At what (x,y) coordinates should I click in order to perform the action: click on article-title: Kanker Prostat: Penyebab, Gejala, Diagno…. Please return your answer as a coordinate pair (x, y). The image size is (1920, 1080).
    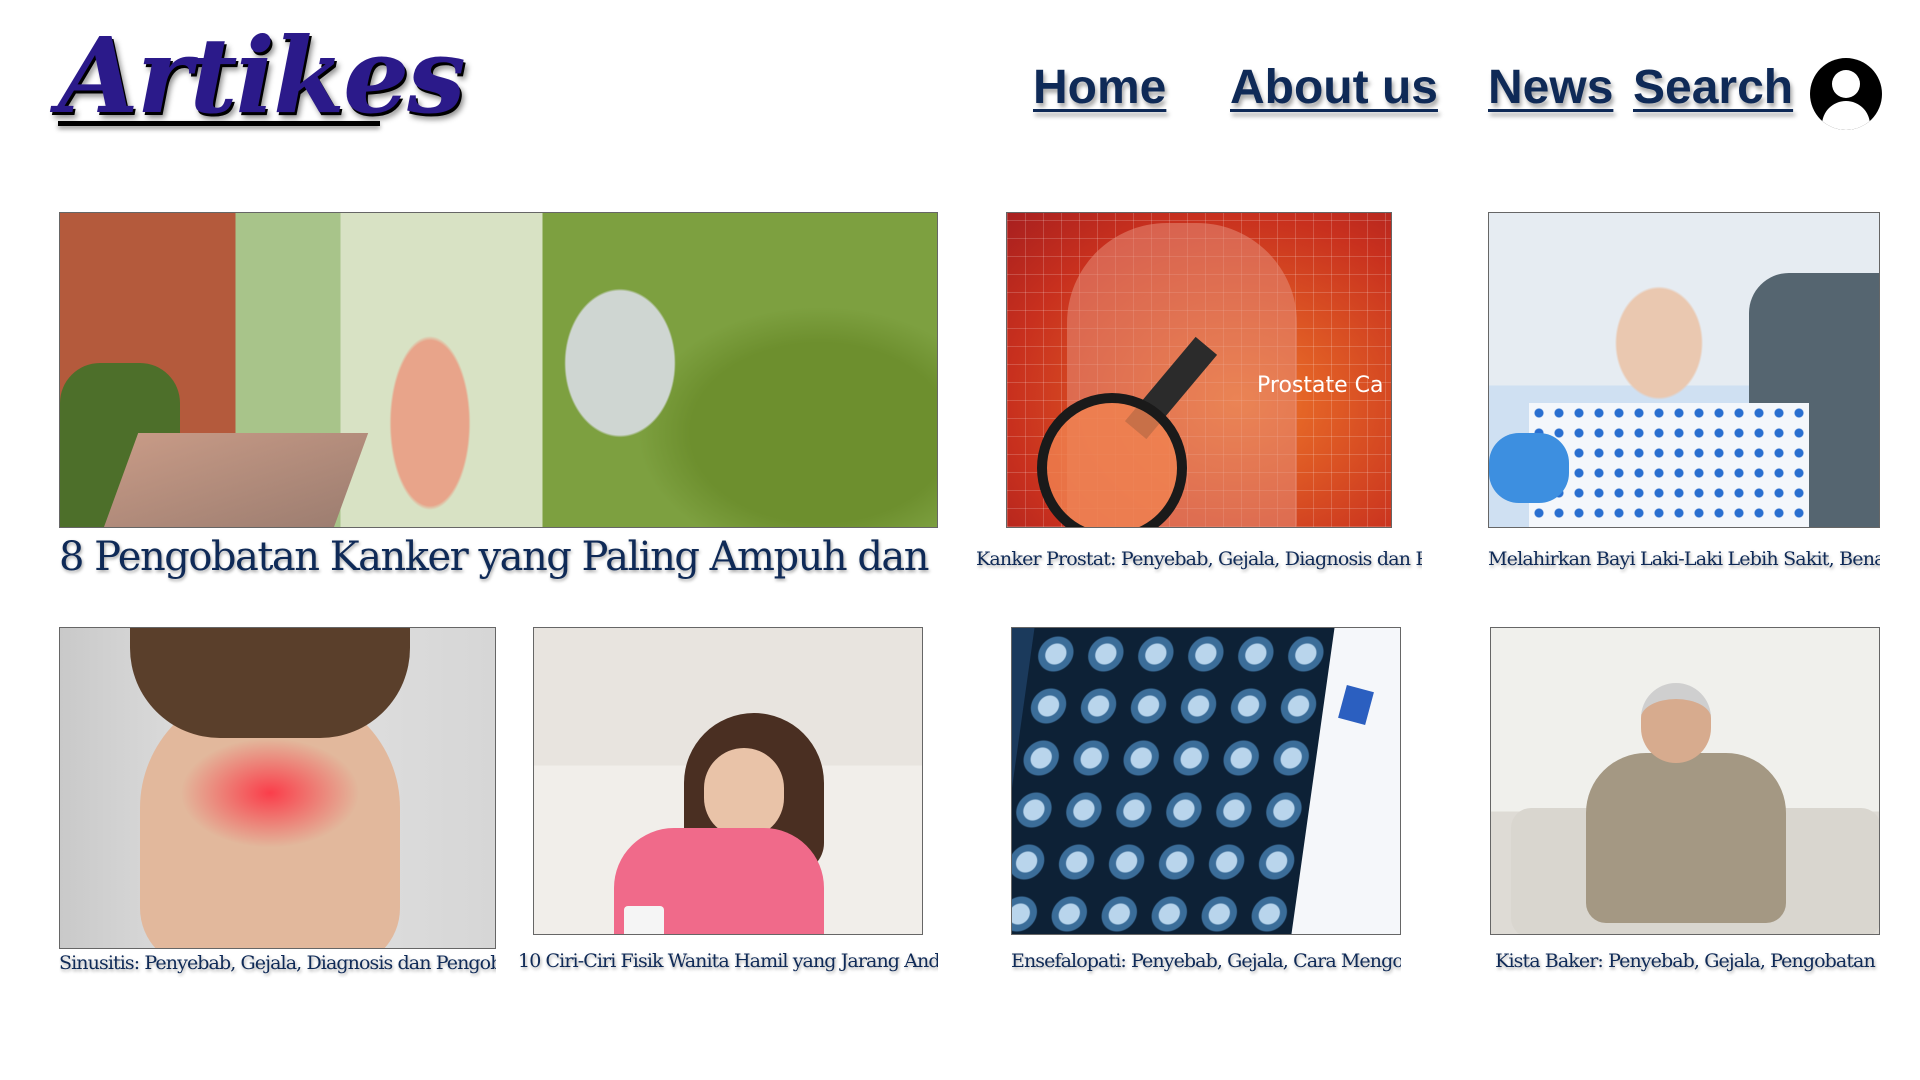
    Looking at the image, I should click on (1199, 559).